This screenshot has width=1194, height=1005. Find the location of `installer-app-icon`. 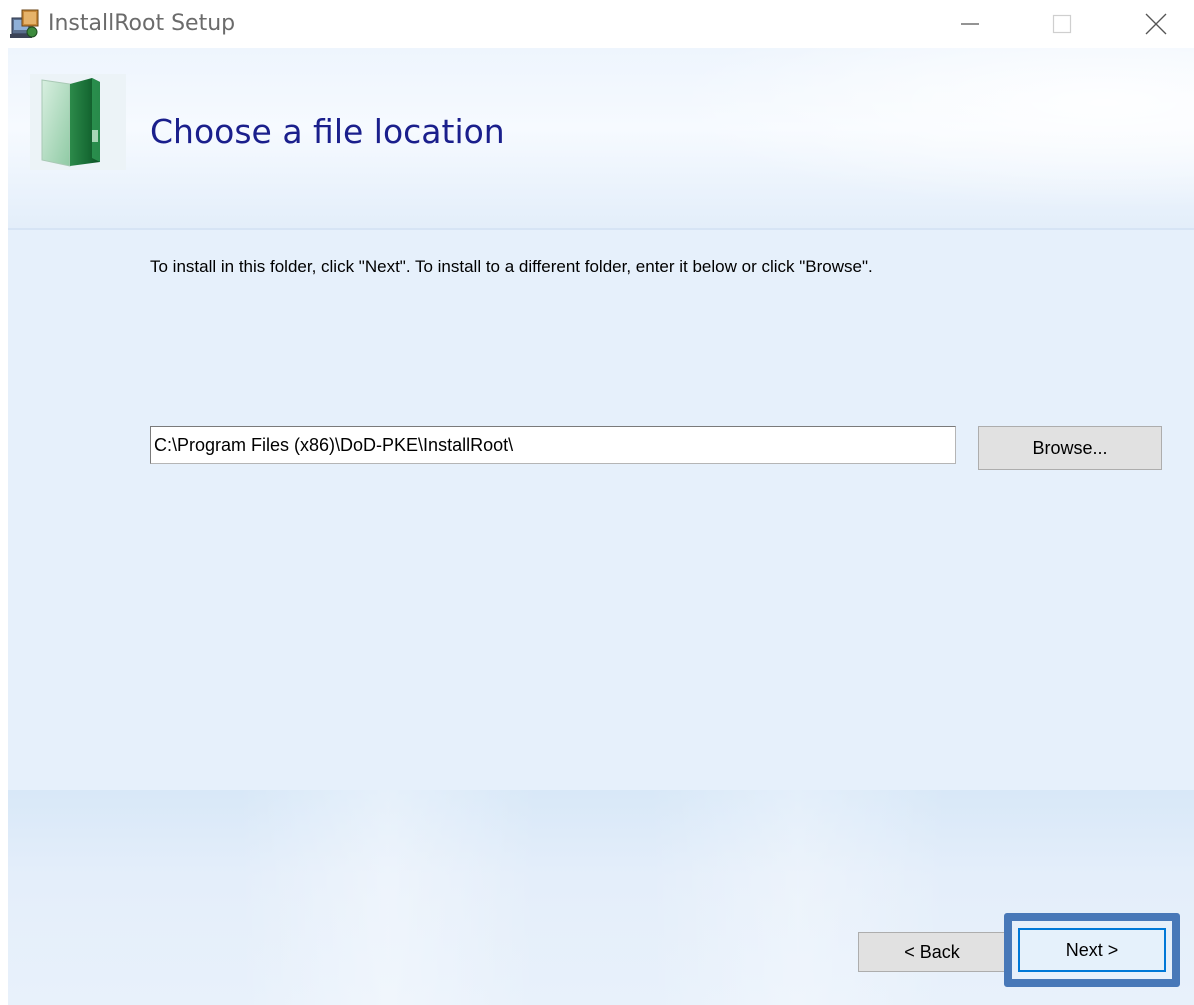

installer-app-icon is located at coordinates (24, 23).